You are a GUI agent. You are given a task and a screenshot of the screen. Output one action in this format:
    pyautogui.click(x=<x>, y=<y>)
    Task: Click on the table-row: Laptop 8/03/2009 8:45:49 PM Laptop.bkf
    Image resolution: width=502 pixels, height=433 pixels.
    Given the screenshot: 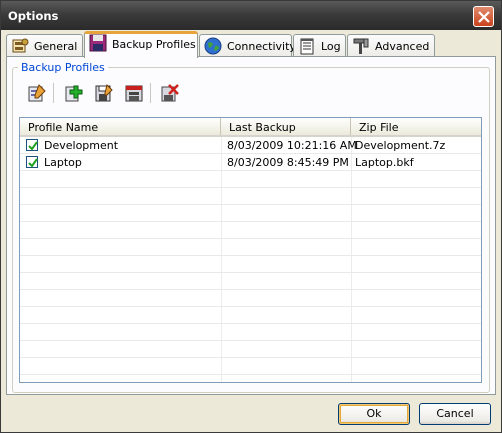 What is the action you would take?
    pyautogui.click(x=250, y=162)
    